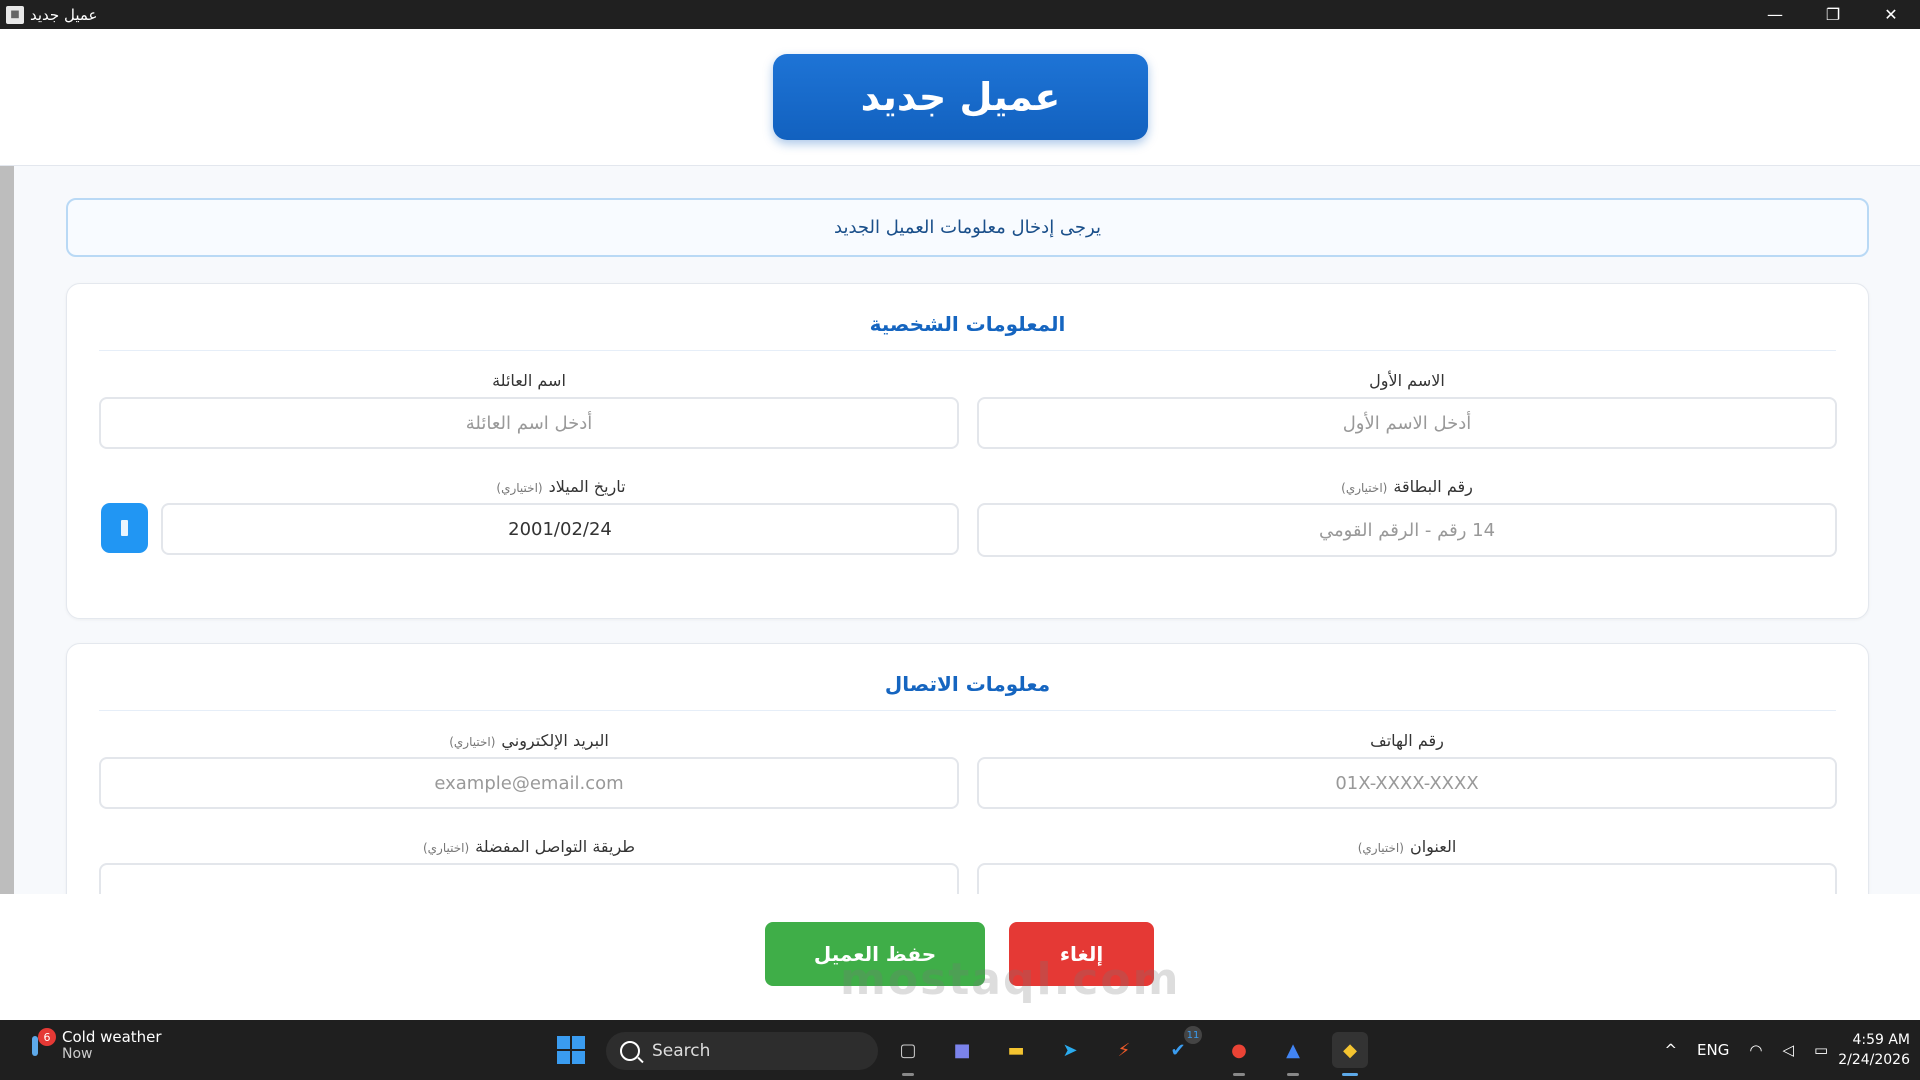  I want to click on language-indicator: ENG, so click(1713, 1050).